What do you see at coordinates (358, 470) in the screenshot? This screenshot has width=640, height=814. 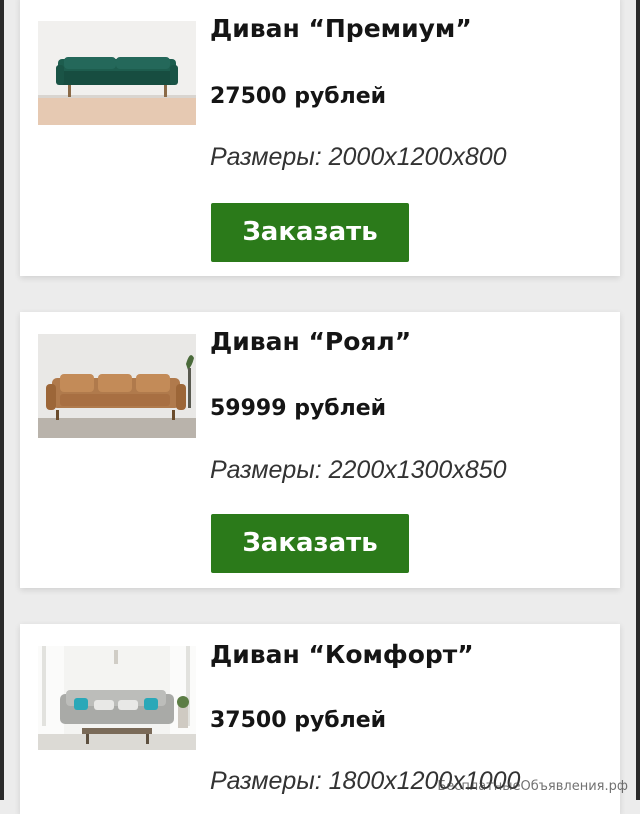 I see `product-dimensions: Размеры: 2200x1300x850` at bounding box center [358, 470].